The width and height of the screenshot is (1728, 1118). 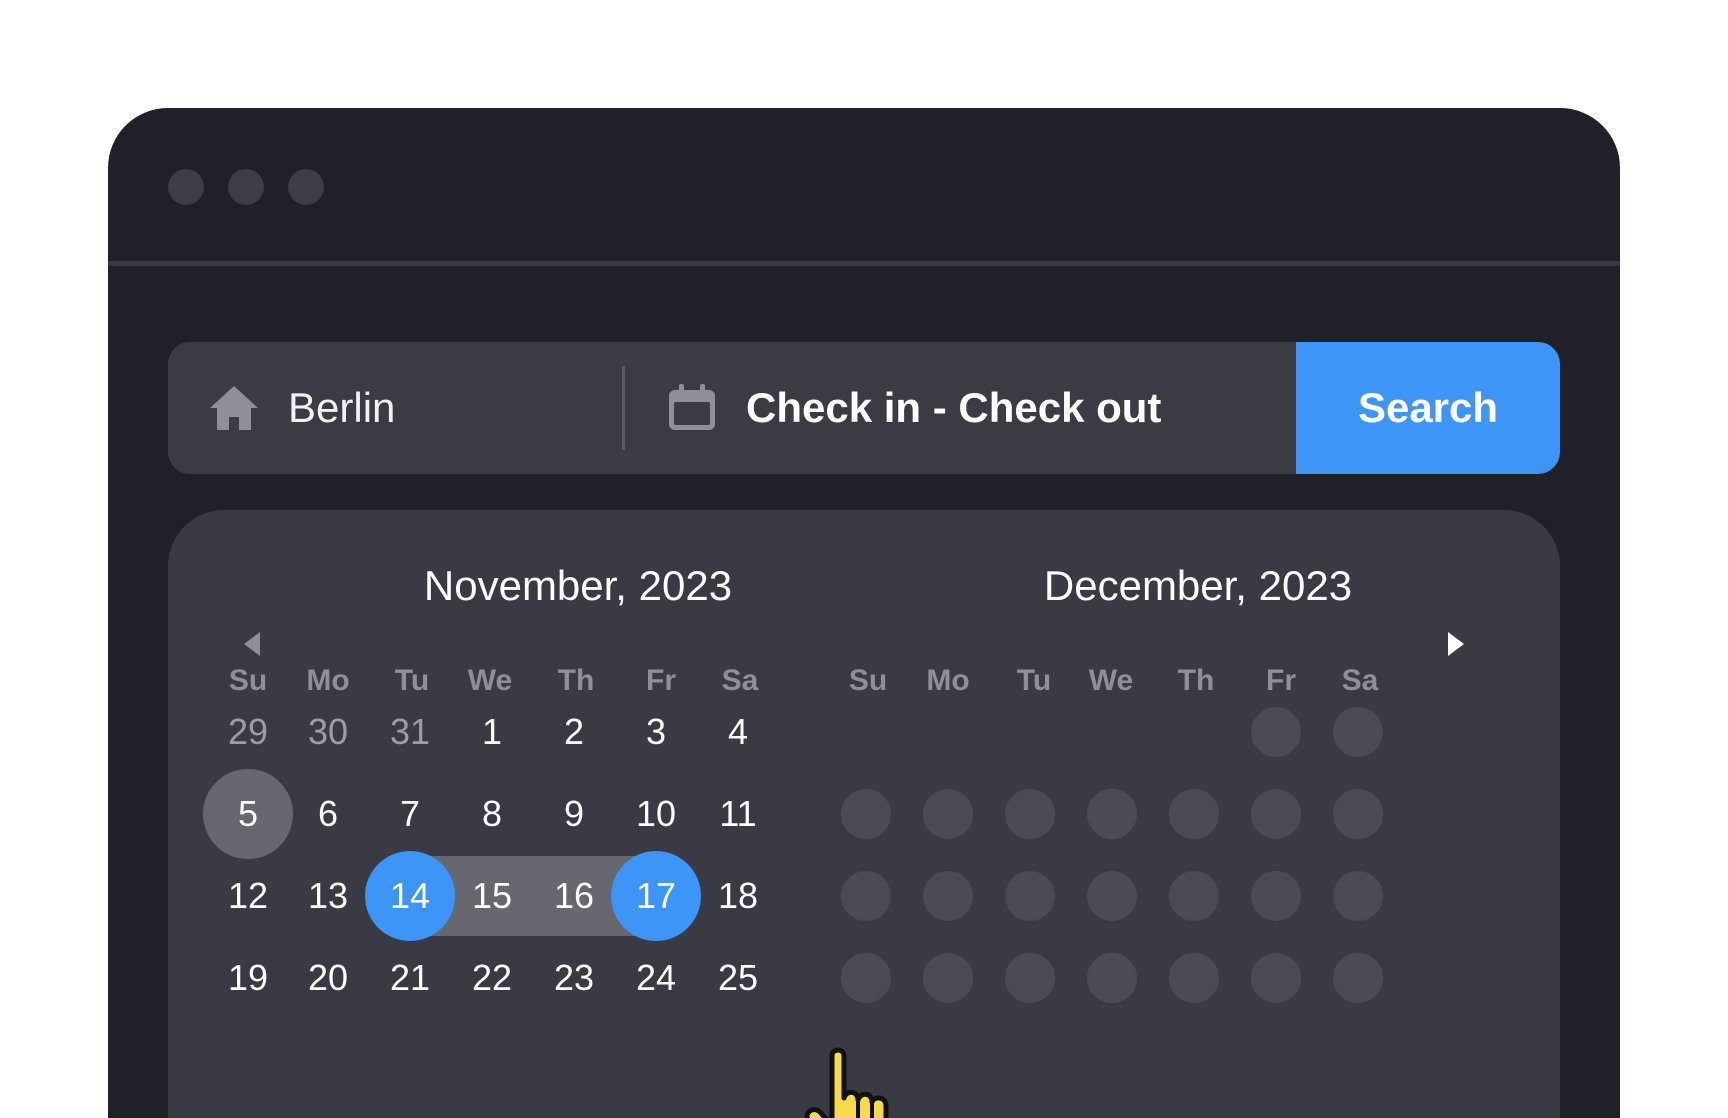 What do you see at coordinates (248, 814) in the screenshot?
I see `calendar-day-today: 5` at bounding box center [248, 814].